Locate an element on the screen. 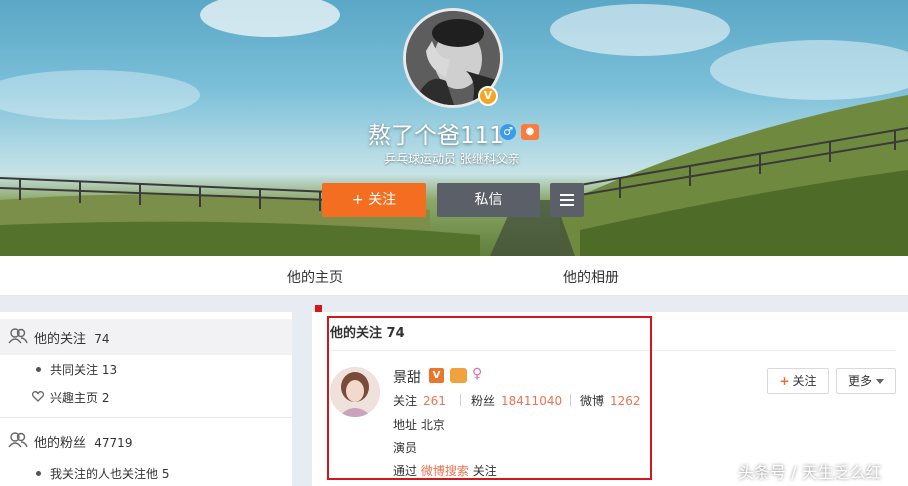 The height and width of the screenshot is (486, 908). interest-pages-label: 兴趣主页 2 is located at coordinates (80, 398).